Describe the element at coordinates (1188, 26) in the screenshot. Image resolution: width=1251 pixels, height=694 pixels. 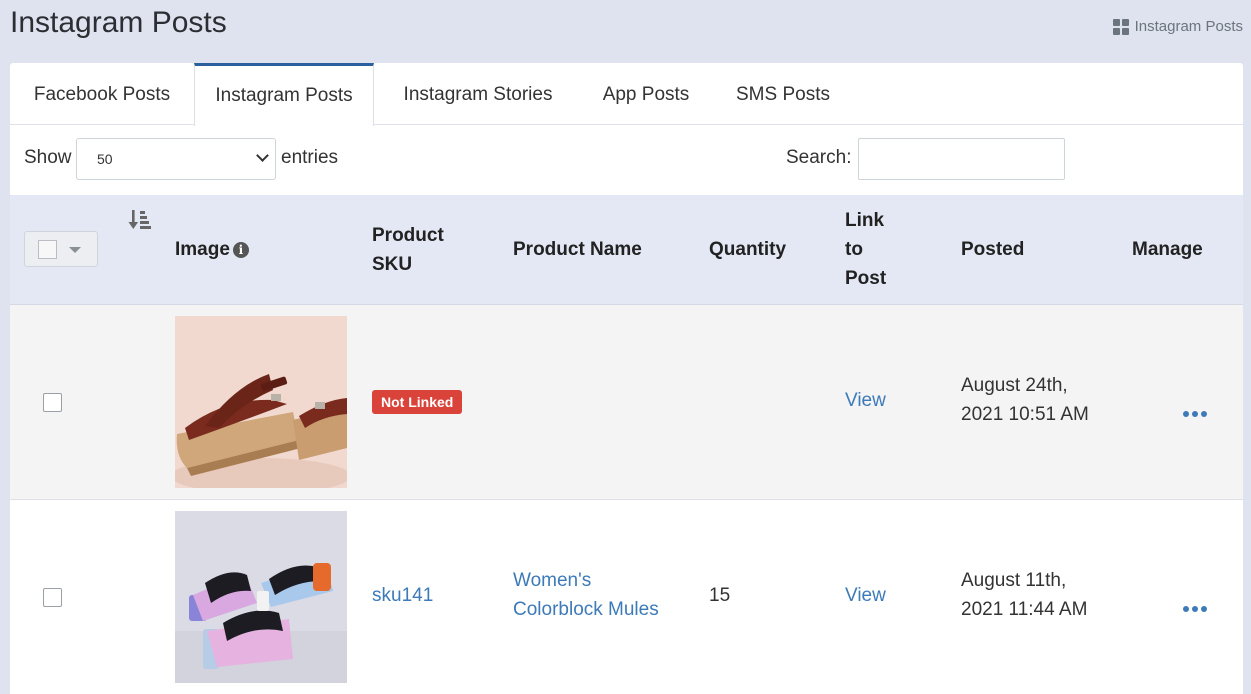
I see `breadcrumb-label: Instagram Posts` at that location.